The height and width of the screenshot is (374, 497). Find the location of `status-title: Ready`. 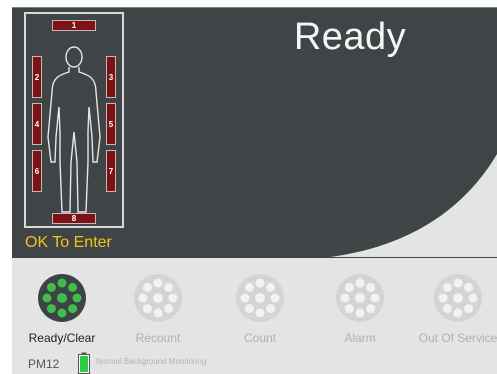

status-title: Ready is located at coordinates (350, 37).